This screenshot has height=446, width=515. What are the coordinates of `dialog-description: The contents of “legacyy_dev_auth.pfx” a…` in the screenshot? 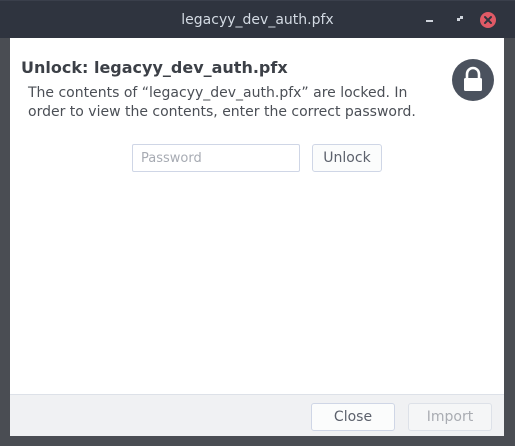 It's located at (222, 102).